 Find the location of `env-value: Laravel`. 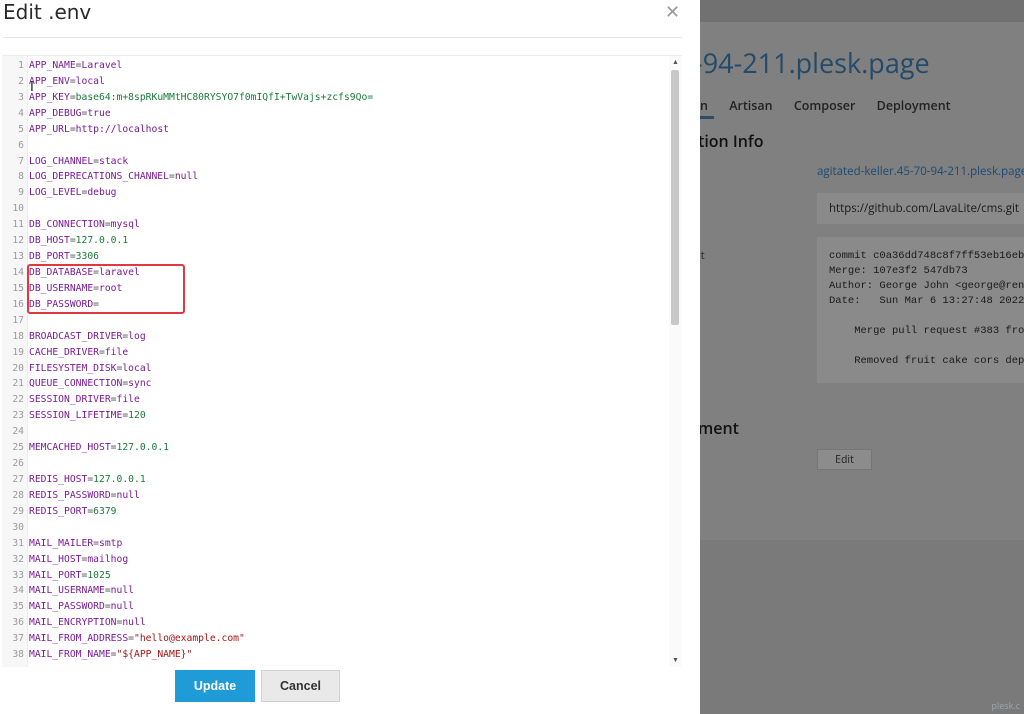

env-value: Laravel is located at coordinates (102, 65).